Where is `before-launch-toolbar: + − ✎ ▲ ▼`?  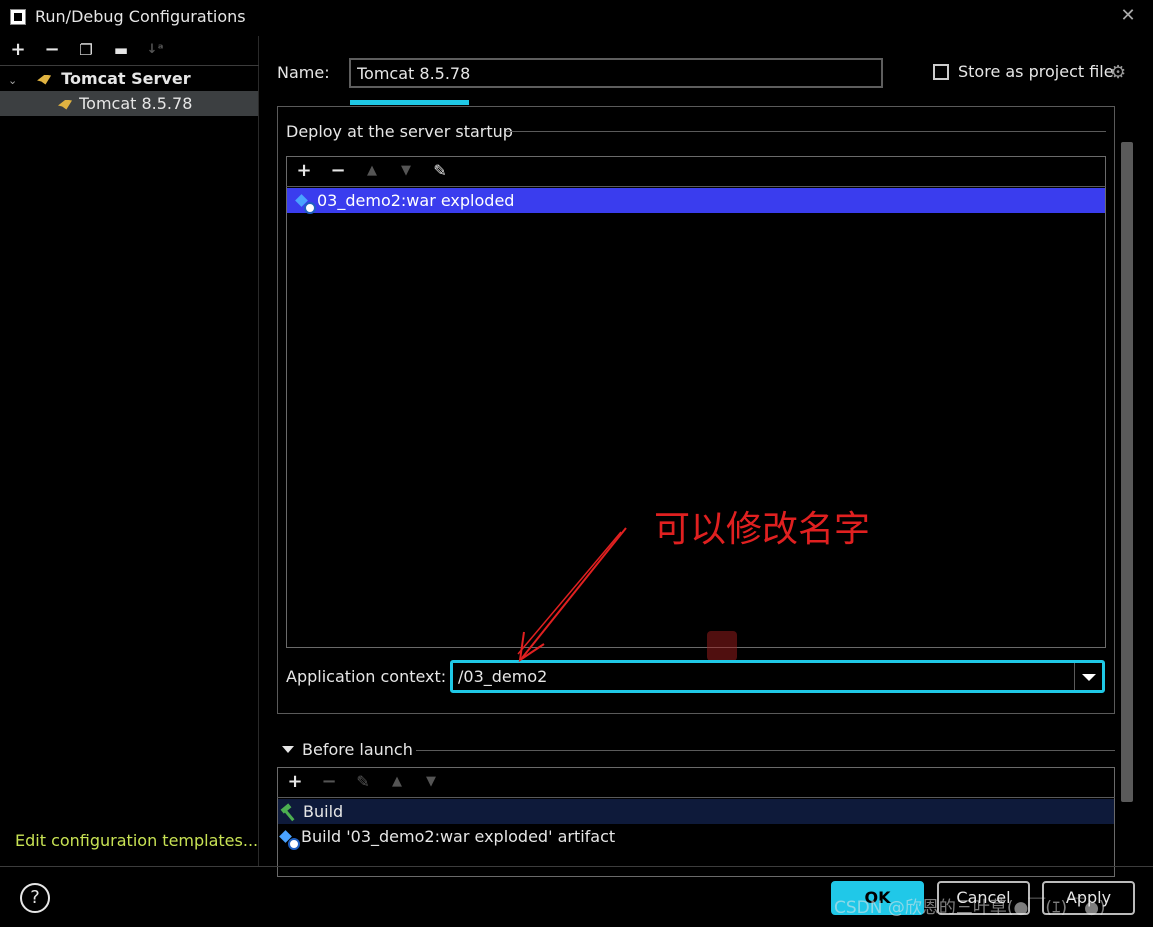
before-launch-toolbar: + − ✎ ▲ ▼ is located at coordinates (696, 782).